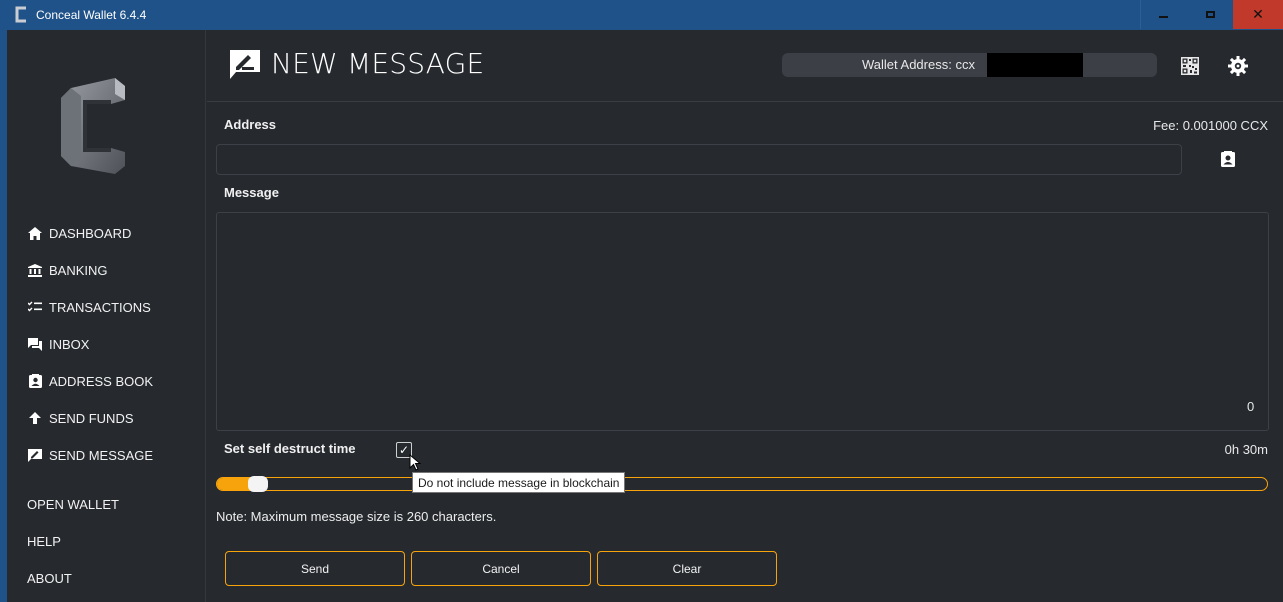 The width and height of the screenshot is (1283, 602). What do you see at coordinates (501, 568) in the screenshot?
I see `cancel-button: Cancel` at bounding box center [501, 568].